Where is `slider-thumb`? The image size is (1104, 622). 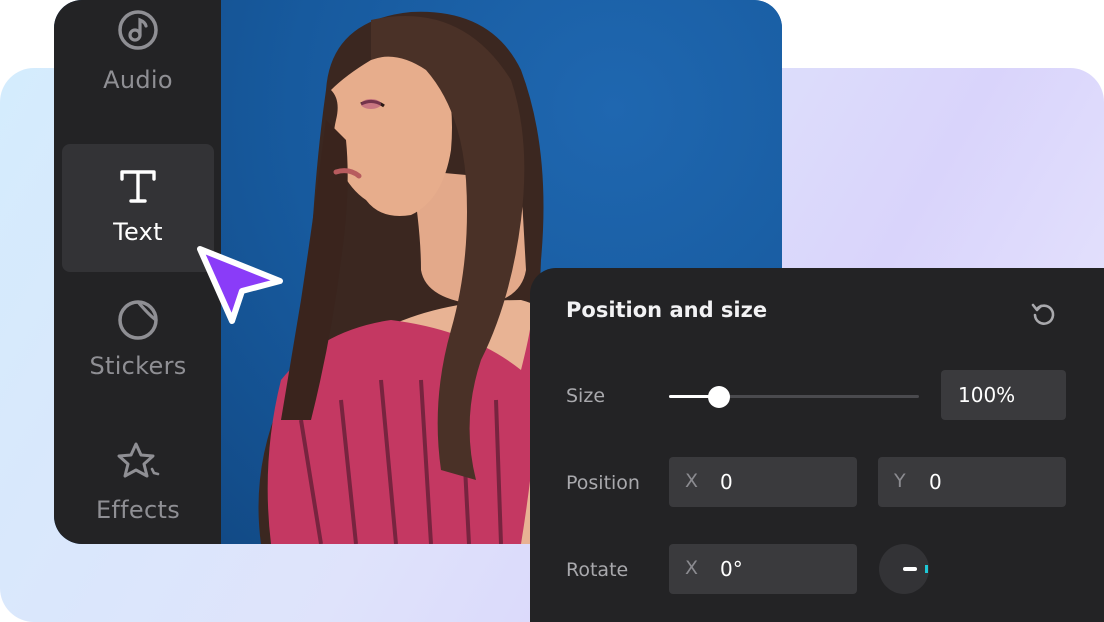
slider-thumb is located at coordinates (719, 397).